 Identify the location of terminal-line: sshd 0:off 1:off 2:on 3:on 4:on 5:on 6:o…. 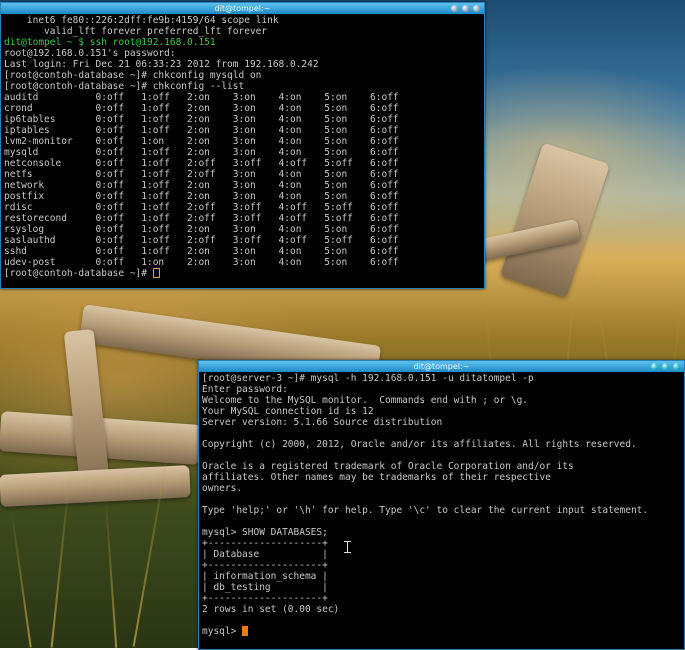
(201, 251).